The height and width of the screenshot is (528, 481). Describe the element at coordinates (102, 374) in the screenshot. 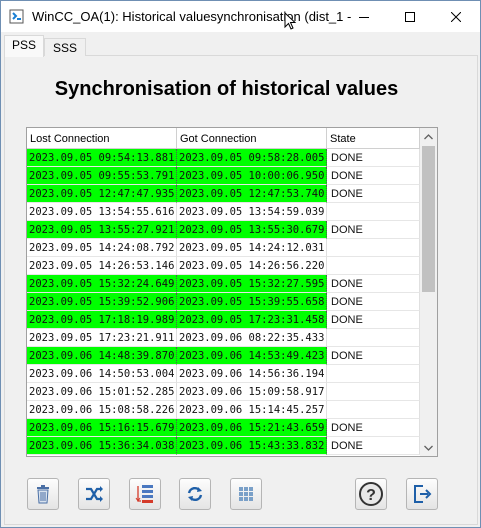

I see `lost-connection-cell: 2023.09.06 14:50:53.004` at that location.